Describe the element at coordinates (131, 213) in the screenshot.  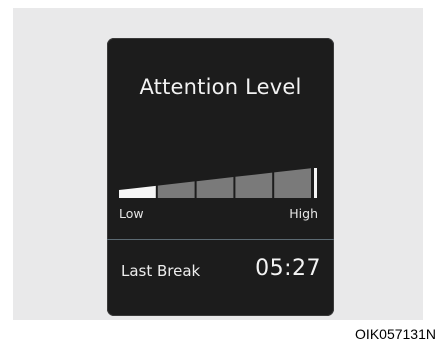
I see `meter-low-label: Low` at that location.